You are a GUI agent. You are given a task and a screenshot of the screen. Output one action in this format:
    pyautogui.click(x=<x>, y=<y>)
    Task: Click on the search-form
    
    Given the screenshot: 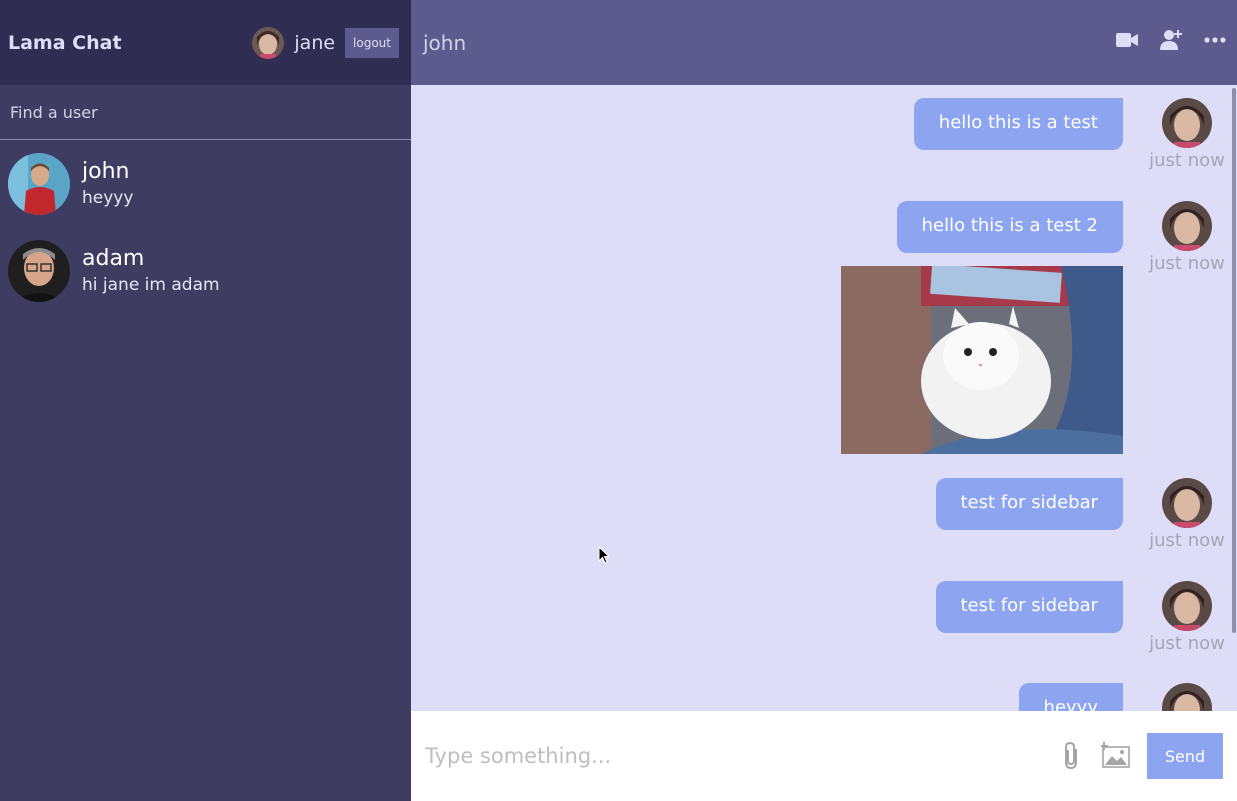 What is the action you would take?
    pyautogui.click(x=205, y=112)
    